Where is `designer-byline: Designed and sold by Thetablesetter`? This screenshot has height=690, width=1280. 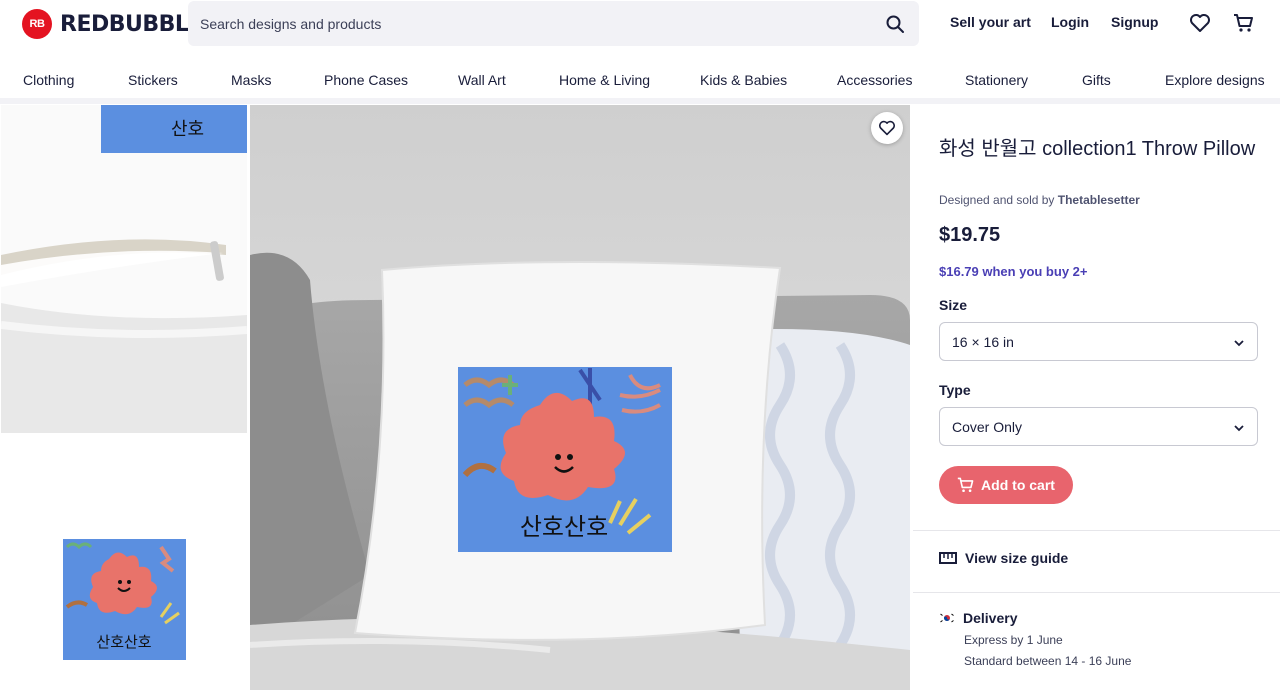
designer-byline: Designed and sold by Thetablesetter is located at coordinates (1039, 200).